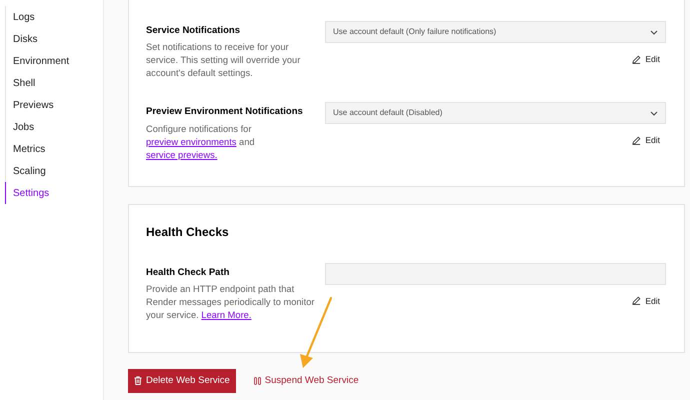 This screenshot has width=690, height=400. What do you see at coordinates (54, 127) in the screenshot?
I see `sidebar-item: Jobs` at bounding box center [54, 127].